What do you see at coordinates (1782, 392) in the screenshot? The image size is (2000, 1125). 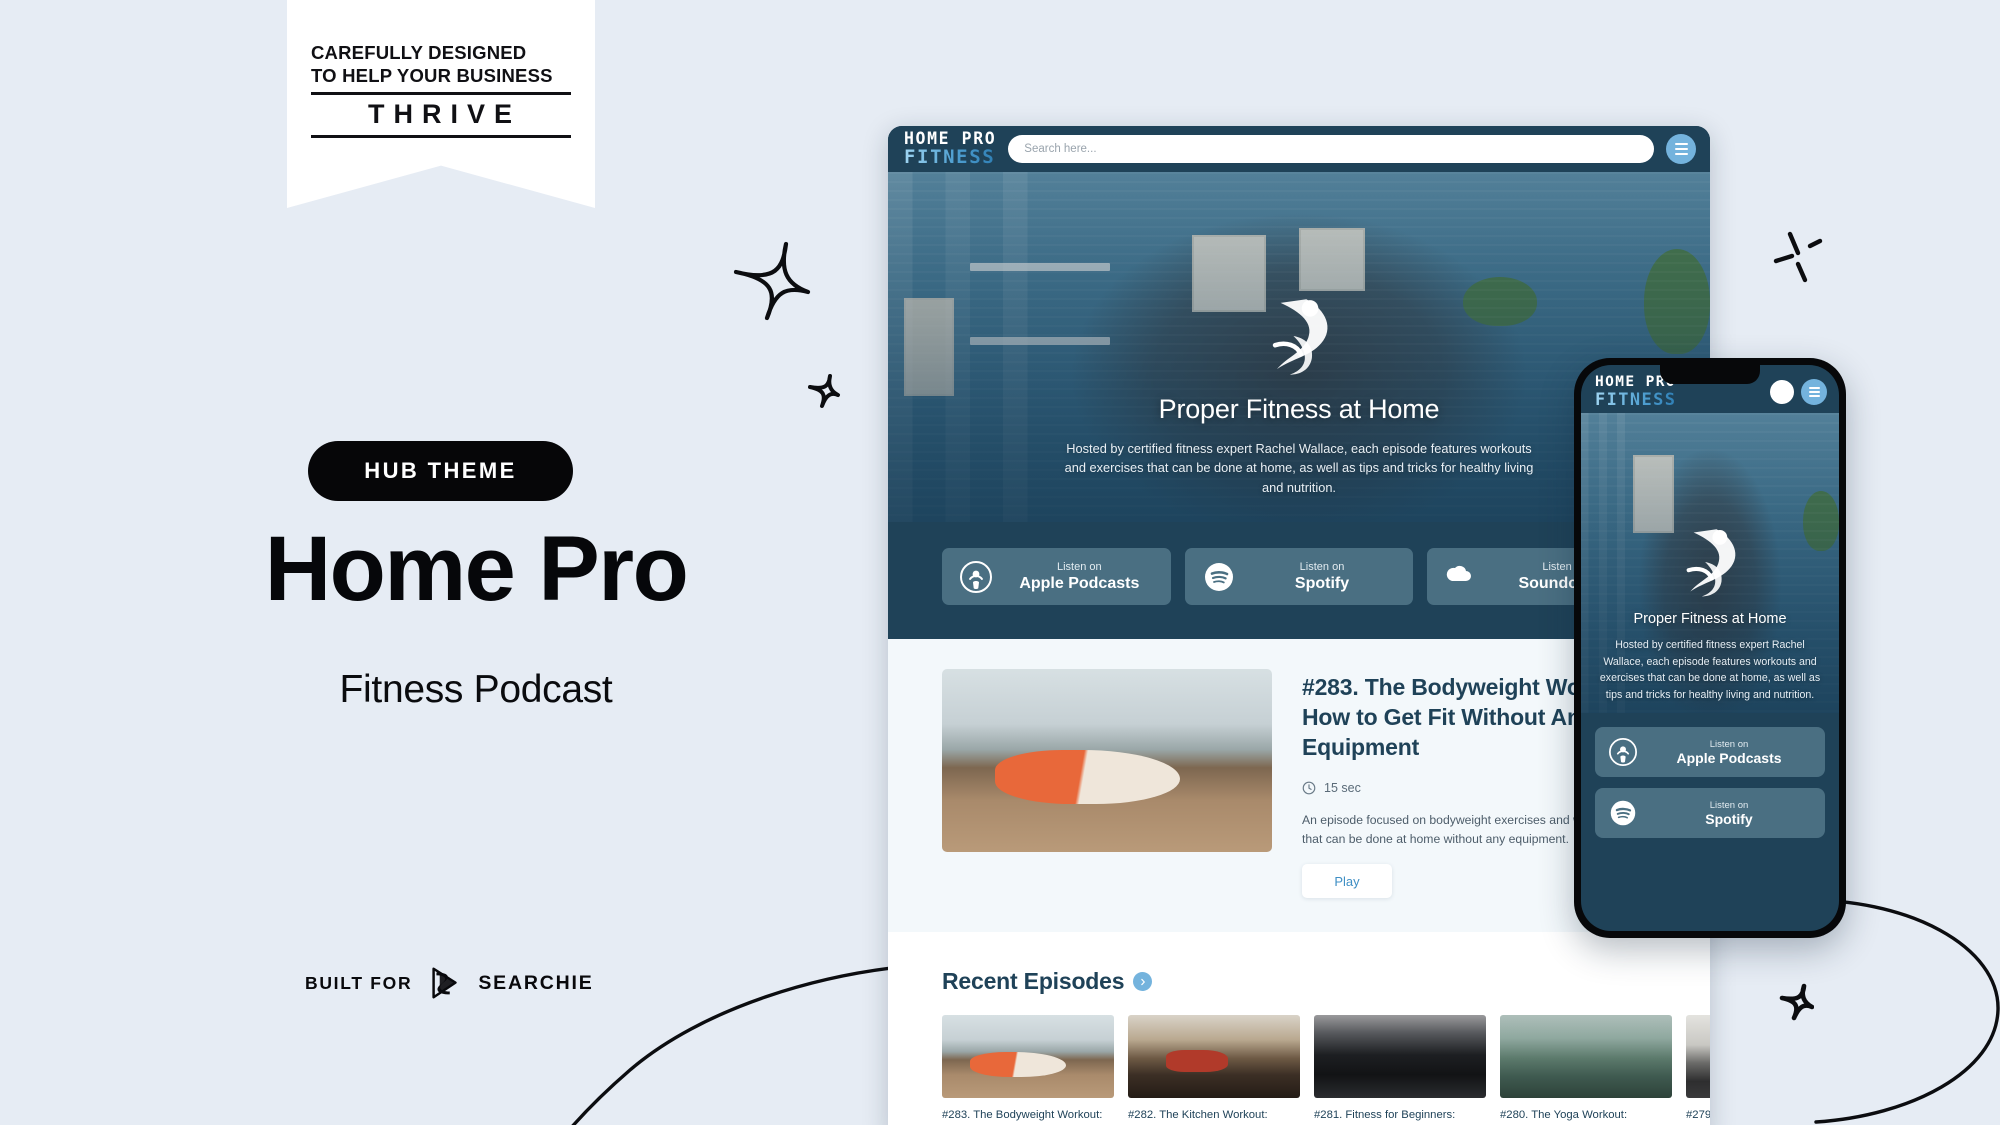 I see `search-circle-icon` at bounding box center [1782, 392].